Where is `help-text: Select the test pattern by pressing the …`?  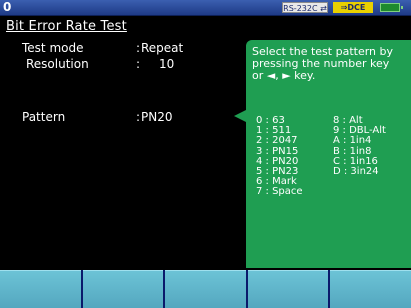 help-text: Select the test pattern by pressing the … is located at coordinates (323, 63).